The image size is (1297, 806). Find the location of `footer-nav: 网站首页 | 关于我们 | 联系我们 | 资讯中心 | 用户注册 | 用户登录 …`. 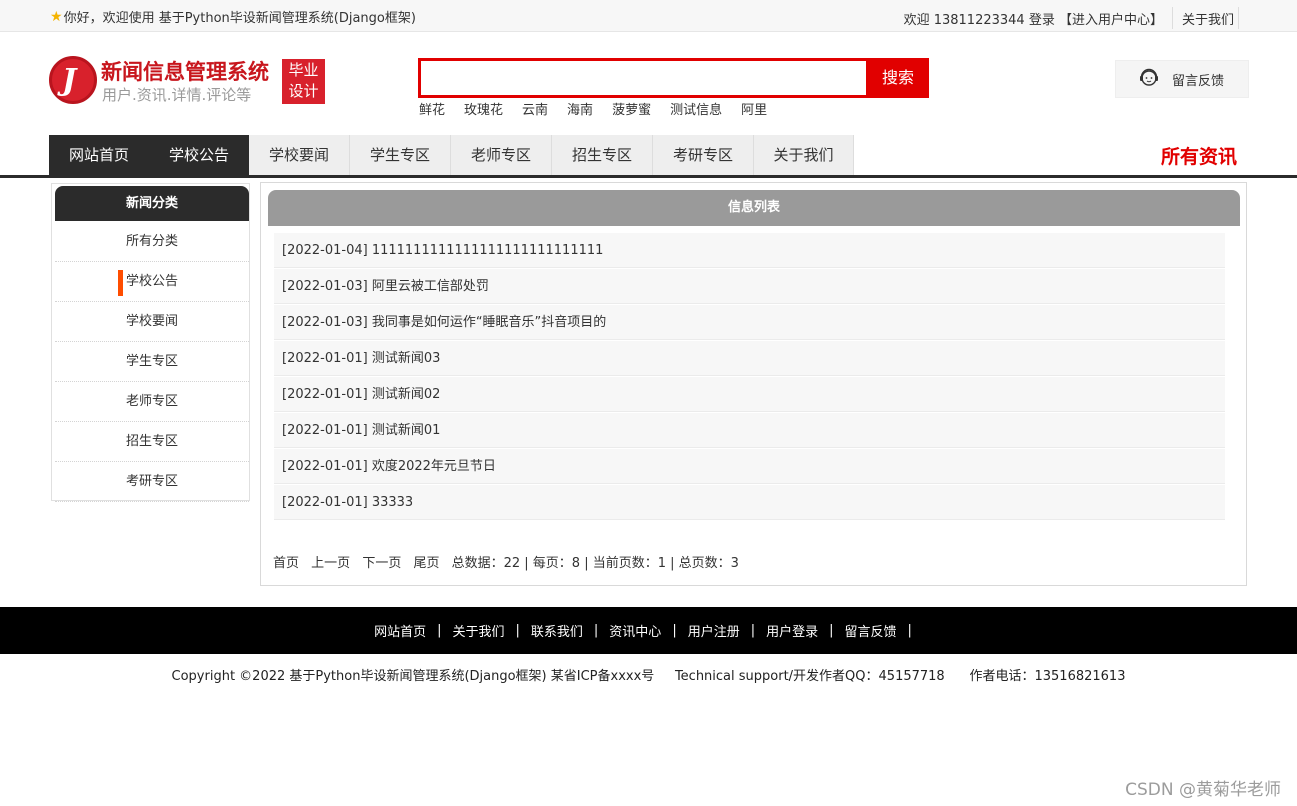

footer-nav: 网站首页 | 关于我们 | 联系我们 | 资讯中心 | 用户注册 | 用户登录 … is located at coordinates (648, 630).